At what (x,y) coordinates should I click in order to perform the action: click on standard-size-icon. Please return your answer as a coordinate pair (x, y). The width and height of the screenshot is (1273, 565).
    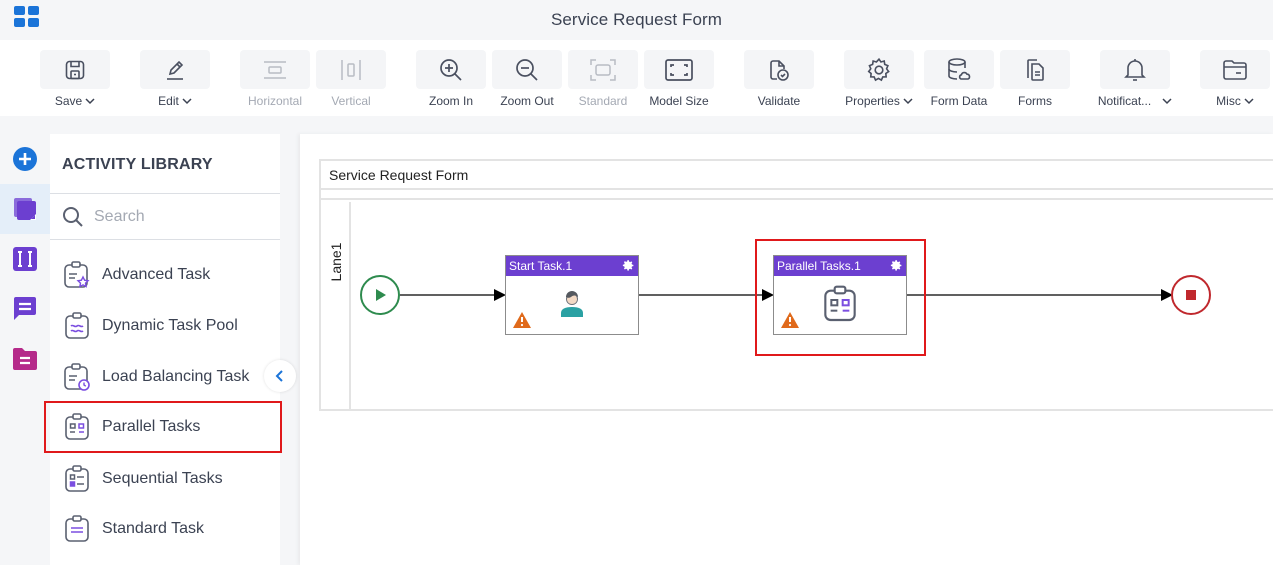
    Looking at the image, I should click on (603, 69).